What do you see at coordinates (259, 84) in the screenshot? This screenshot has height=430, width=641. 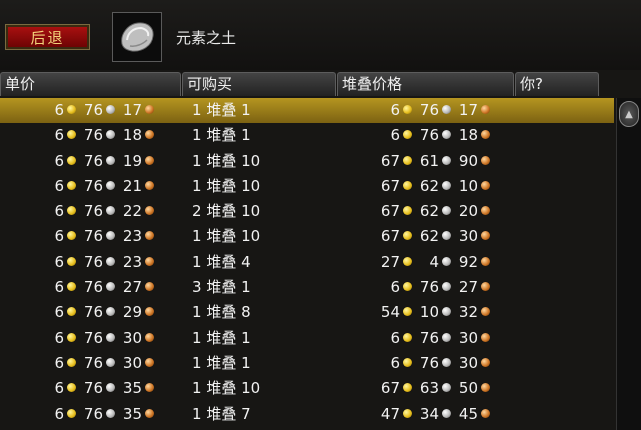 I see `column-available: 可购买` at bounding box center [259, 84].